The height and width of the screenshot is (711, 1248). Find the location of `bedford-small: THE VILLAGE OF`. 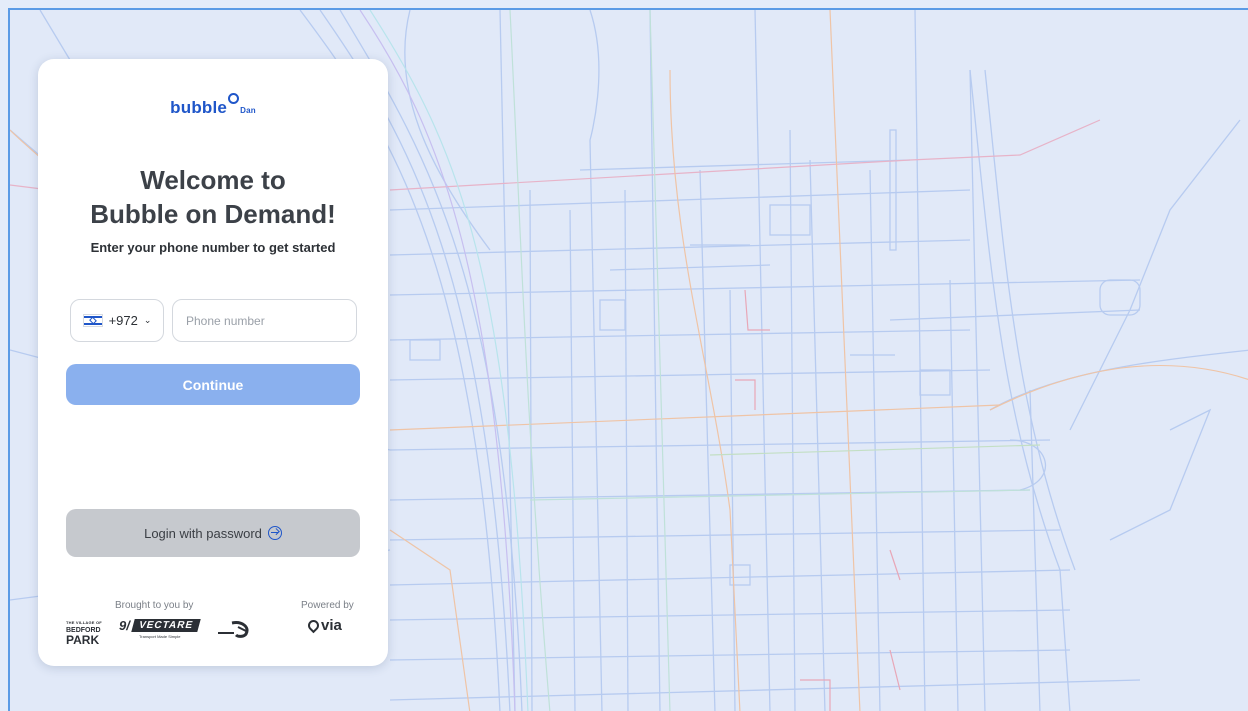

bedford-small: THE VILLAGE OF is located at coordinates (84, 622).